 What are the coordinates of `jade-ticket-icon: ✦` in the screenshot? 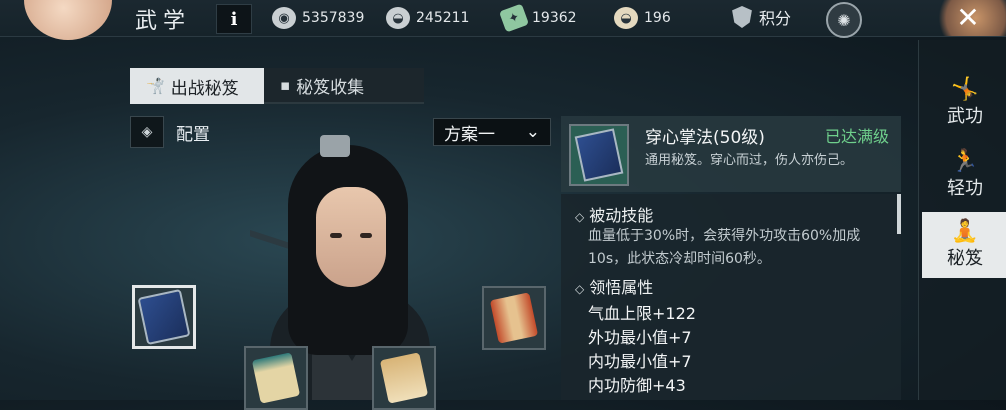 It's located at (514, 18).